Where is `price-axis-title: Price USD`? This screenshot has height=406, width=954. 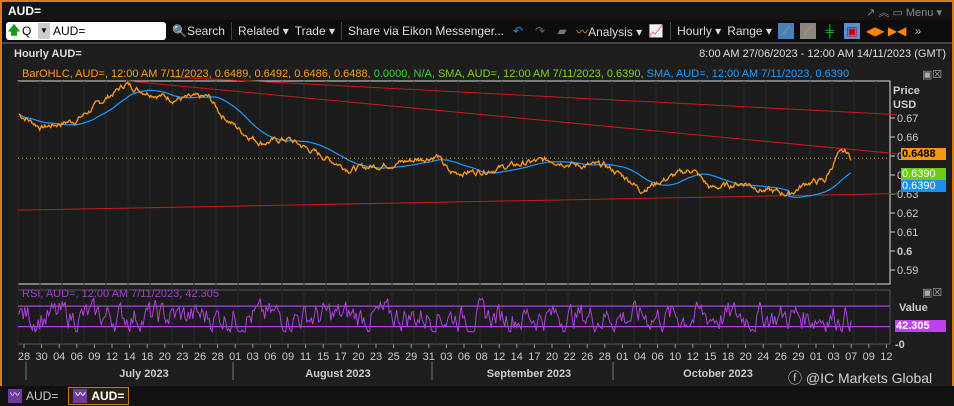
price-axis-title: Price USD is located at coordinates (906, 98).